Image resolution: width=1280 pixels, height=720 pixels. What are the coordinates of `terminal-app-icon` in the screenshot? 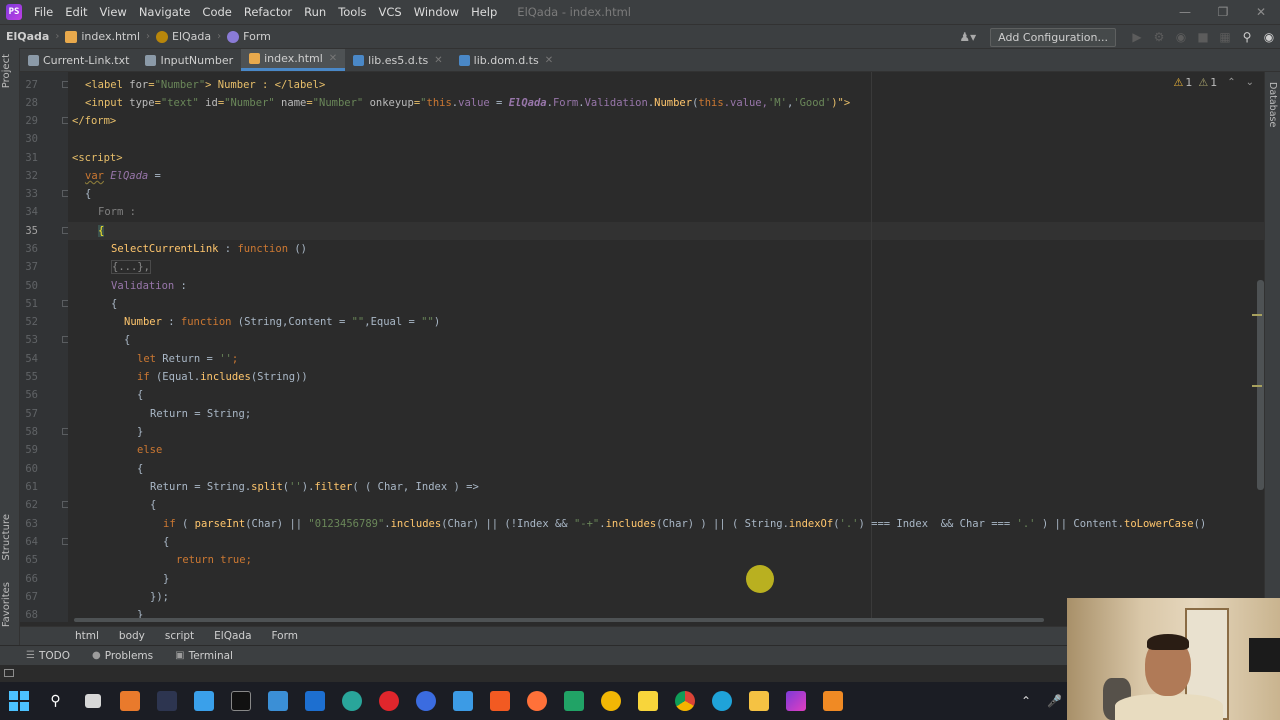 It's located at (240, 701).